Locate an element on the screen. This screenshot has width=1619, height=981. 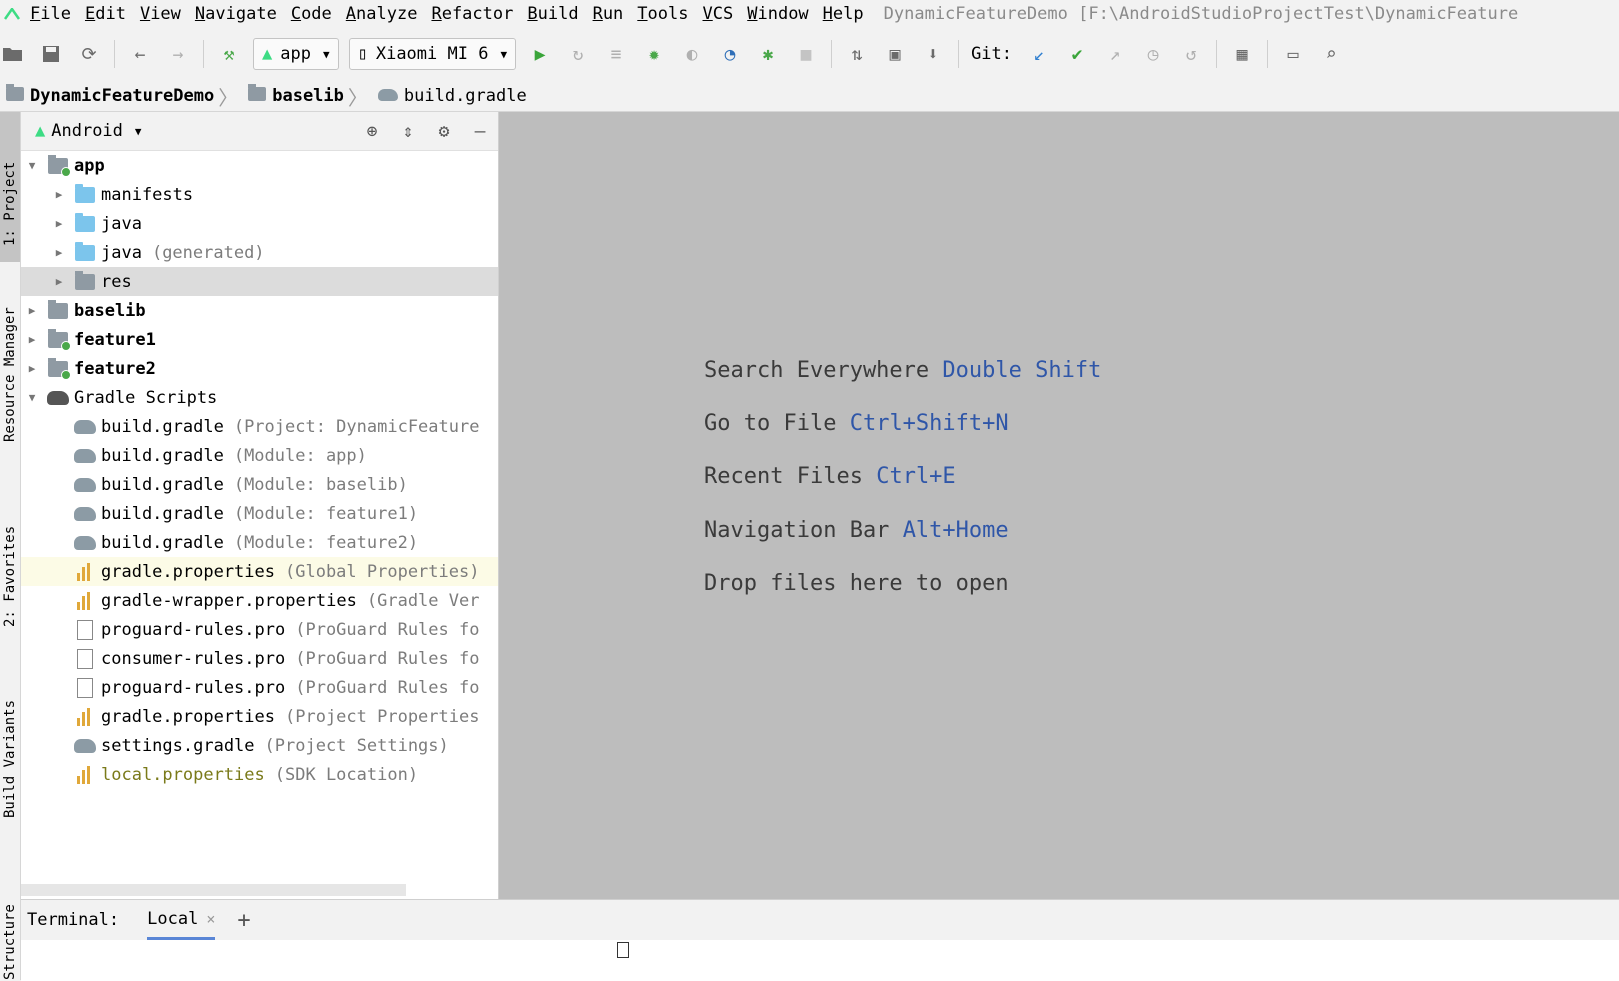
tool-tab-project-label: 1: Project is located at coordinates (10, 203).